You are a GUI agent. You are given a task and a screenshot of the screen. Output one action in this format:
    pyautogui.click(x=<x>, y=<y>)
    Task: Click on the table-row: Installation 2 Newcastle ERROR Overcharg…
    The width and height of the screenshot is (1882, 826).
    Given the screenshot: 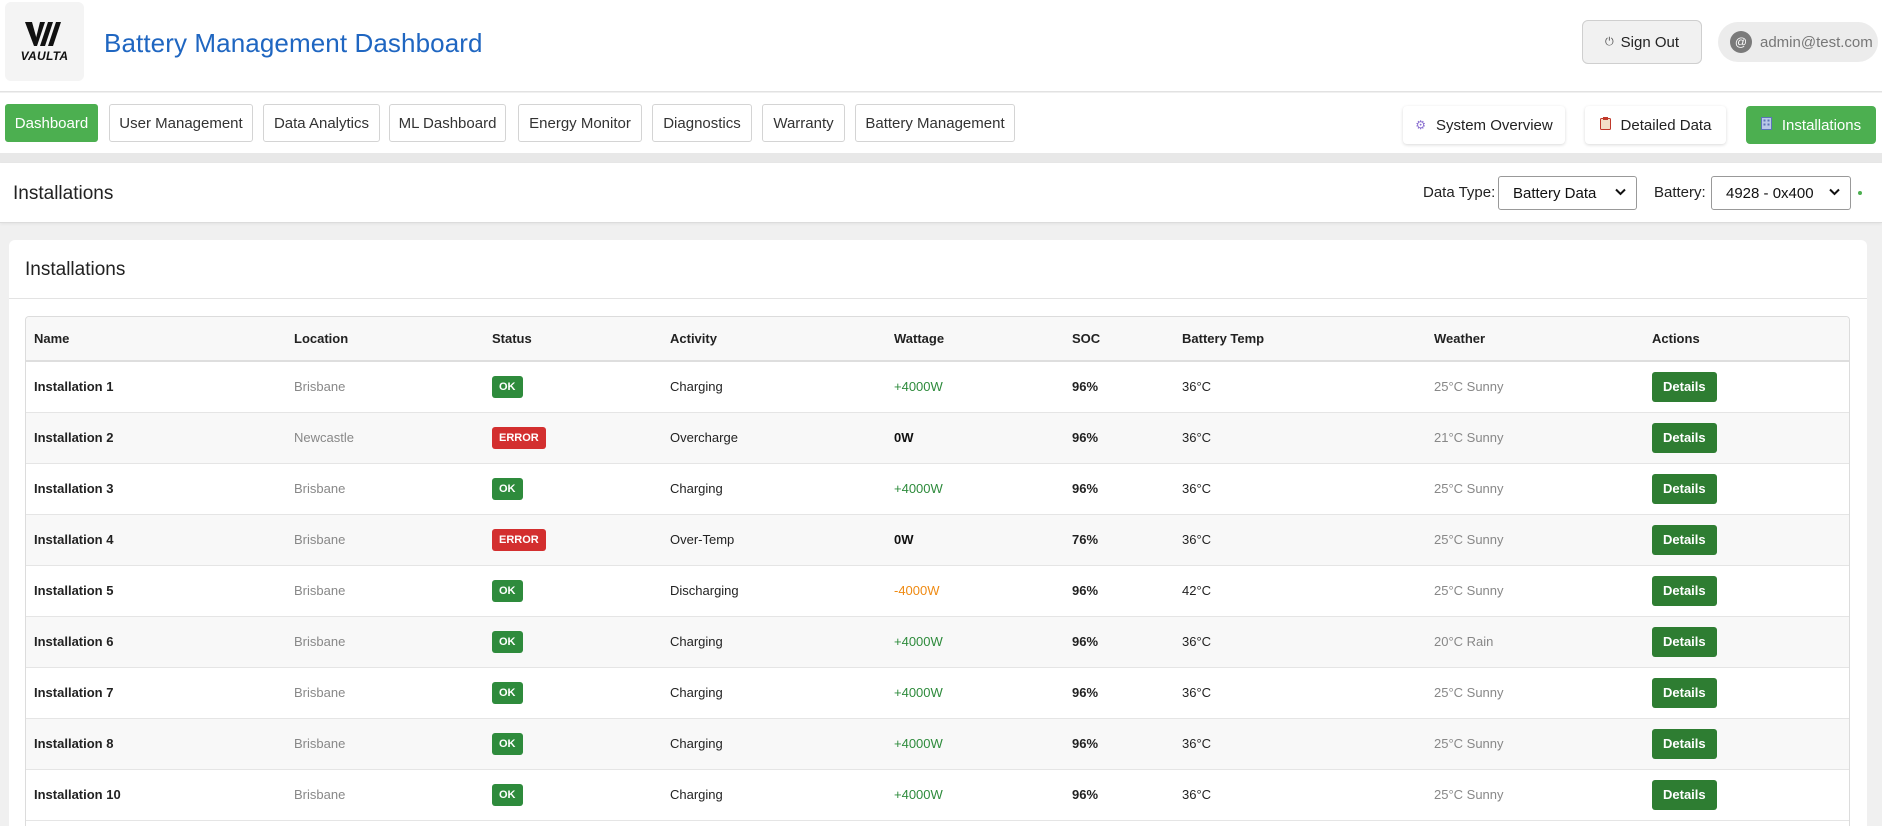 What is the action you would take?
    pyautogui.click(x=937, y=437)
    